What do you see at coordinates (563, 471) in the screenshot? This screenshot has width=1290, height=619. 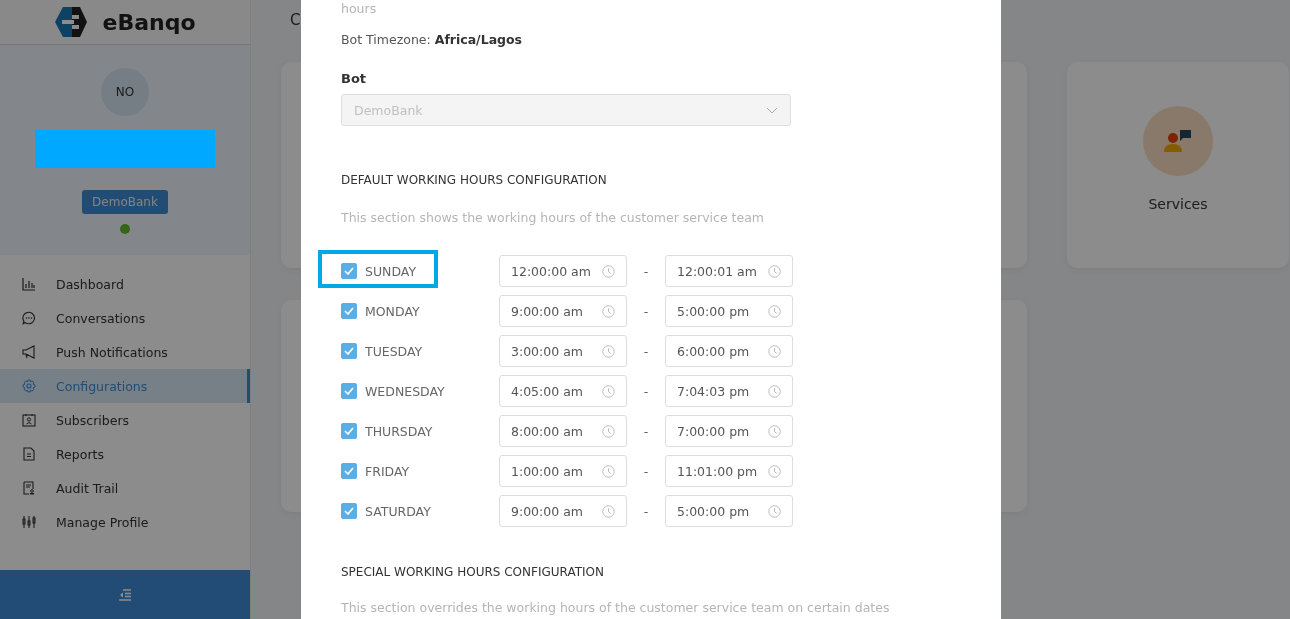 I see `time-field: 1:00:00 am` at bounding box center [563, 471].